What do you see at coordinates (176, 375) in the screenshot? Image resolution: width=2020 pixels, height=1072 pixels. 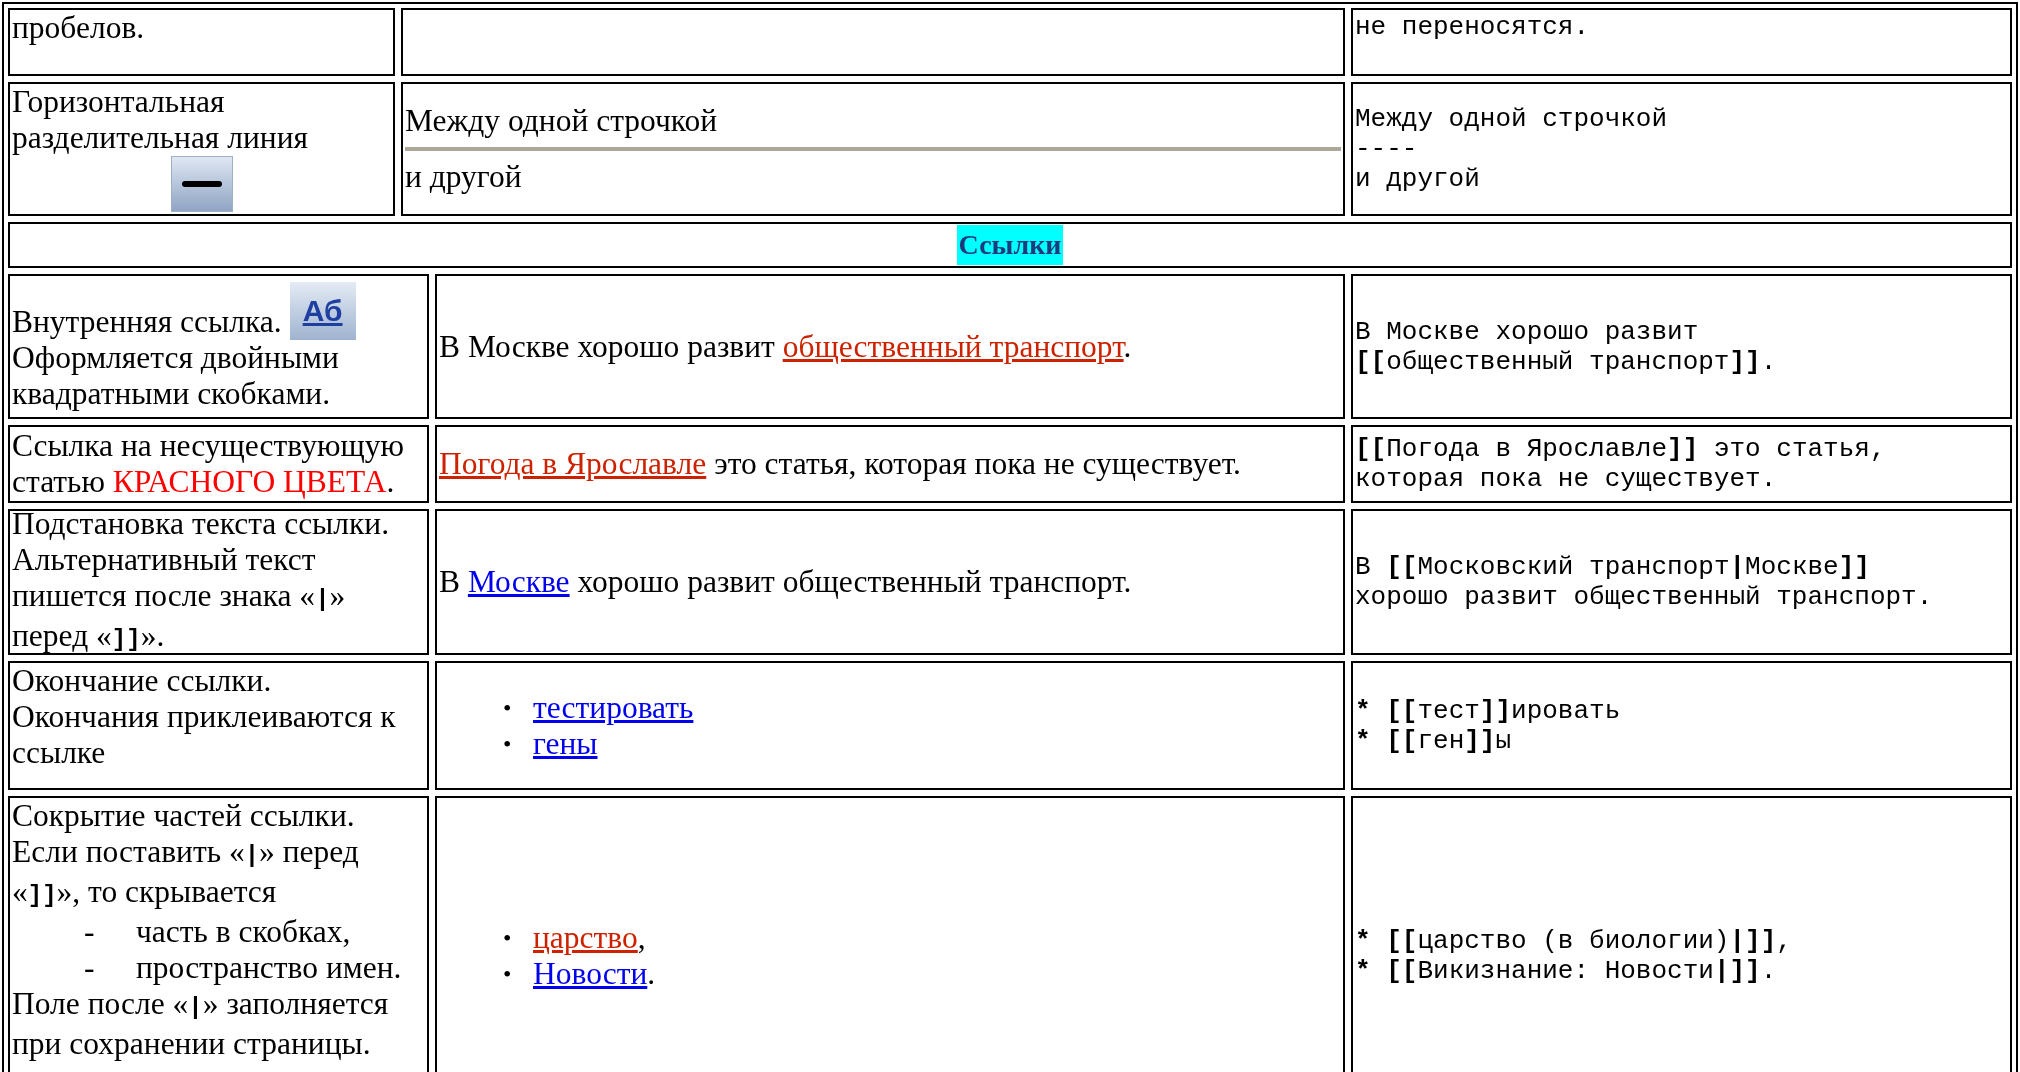 I see `description-text: Оформляется двойными квадратными скобками.` at bounding box center [176, 375].